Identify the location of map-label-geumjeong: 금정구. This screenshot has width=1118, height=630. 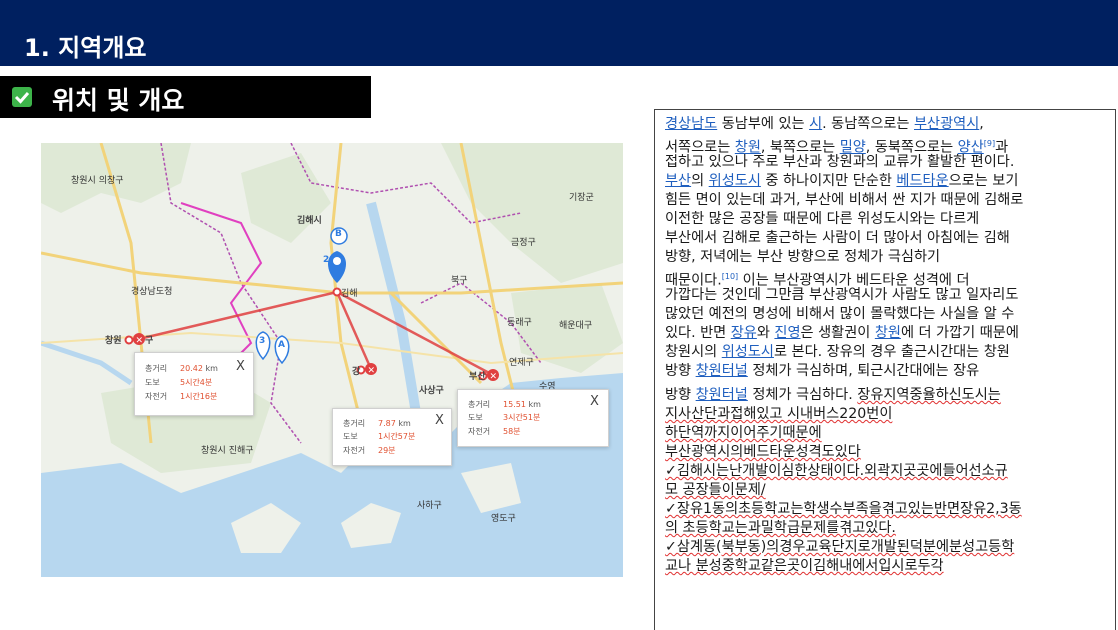
(523, 243).